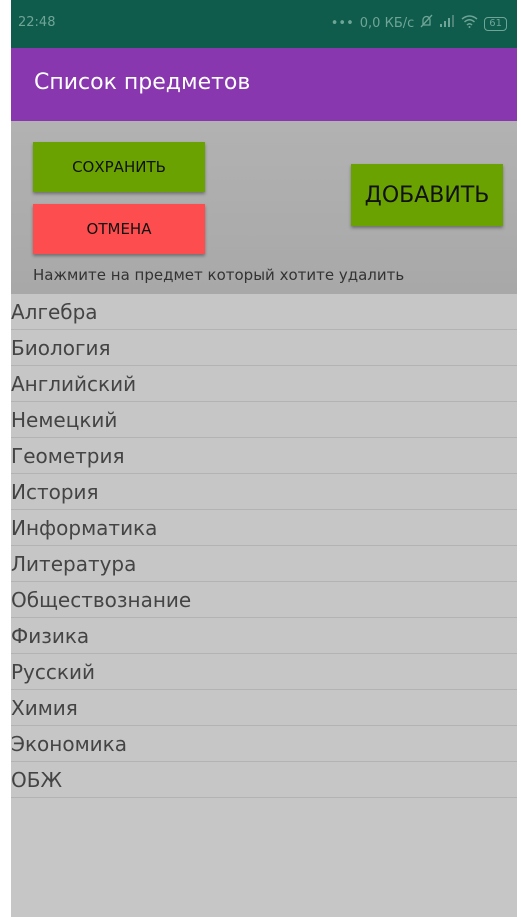  I want to click on list-item: Немецкий, so click(264, 420).